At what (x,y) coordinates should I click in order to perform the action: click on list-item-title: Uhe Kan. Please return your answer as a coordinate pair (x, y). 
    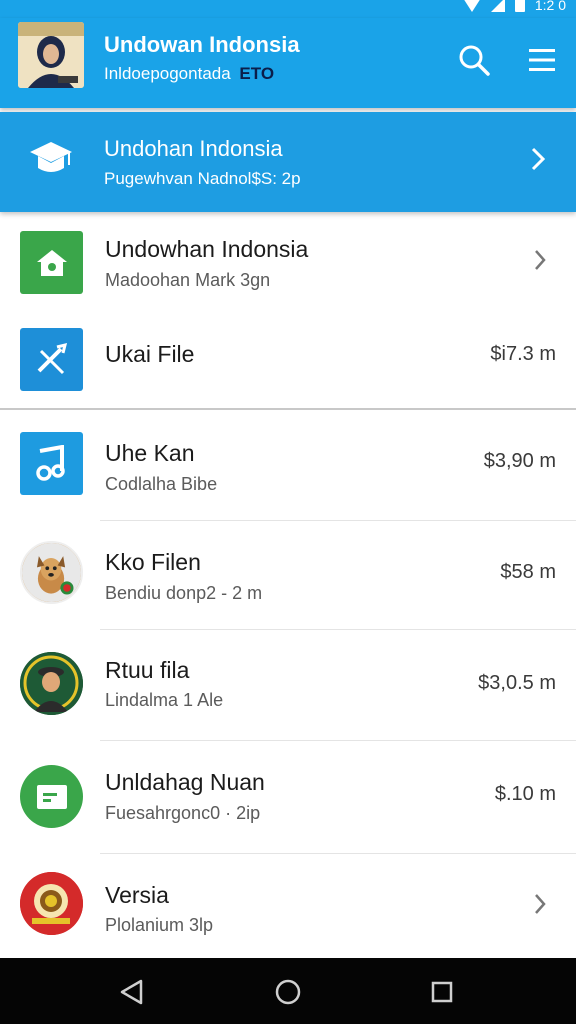
    Looking at the image, I should click on (150, 453).